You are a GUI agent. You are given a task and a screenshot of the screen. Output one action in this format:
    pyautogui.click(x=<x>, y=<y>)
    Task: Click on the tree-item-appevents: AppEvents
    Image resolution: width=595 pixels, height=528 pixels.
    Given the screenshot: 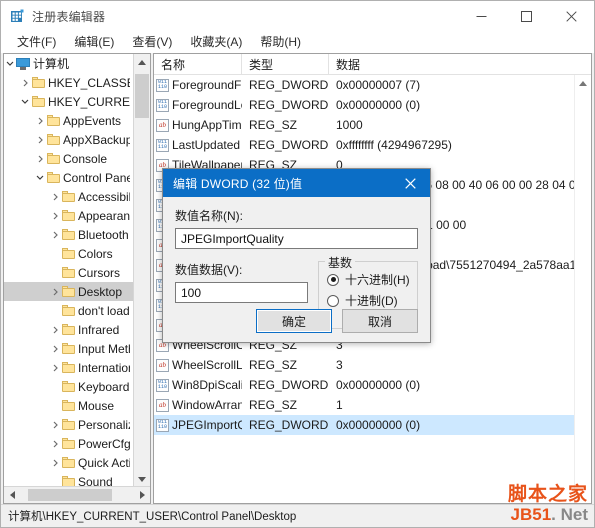 What is the action you would take?
    pyautogui.click(x=69, y=120)
    